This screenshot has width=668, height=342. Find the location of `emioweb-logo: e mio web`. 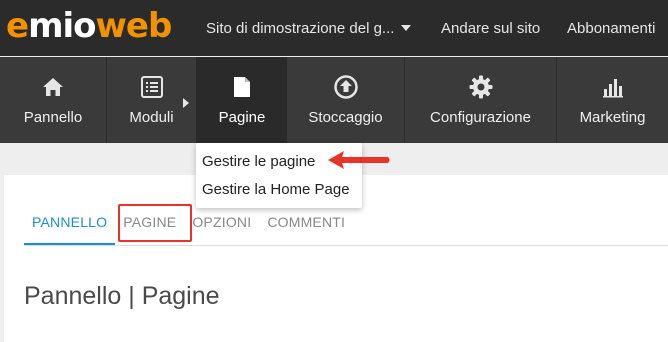

emioweb-logo: e mio web is located at coordinates (89, 26).